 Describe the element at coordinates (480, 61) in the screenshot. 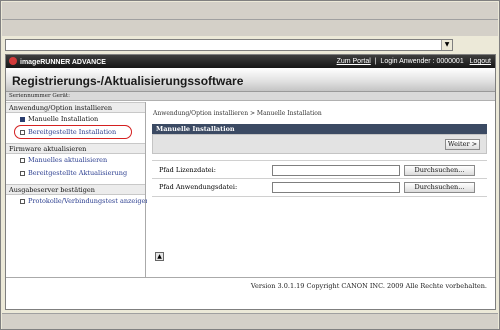

I see `logout-link: Logout` at that location.